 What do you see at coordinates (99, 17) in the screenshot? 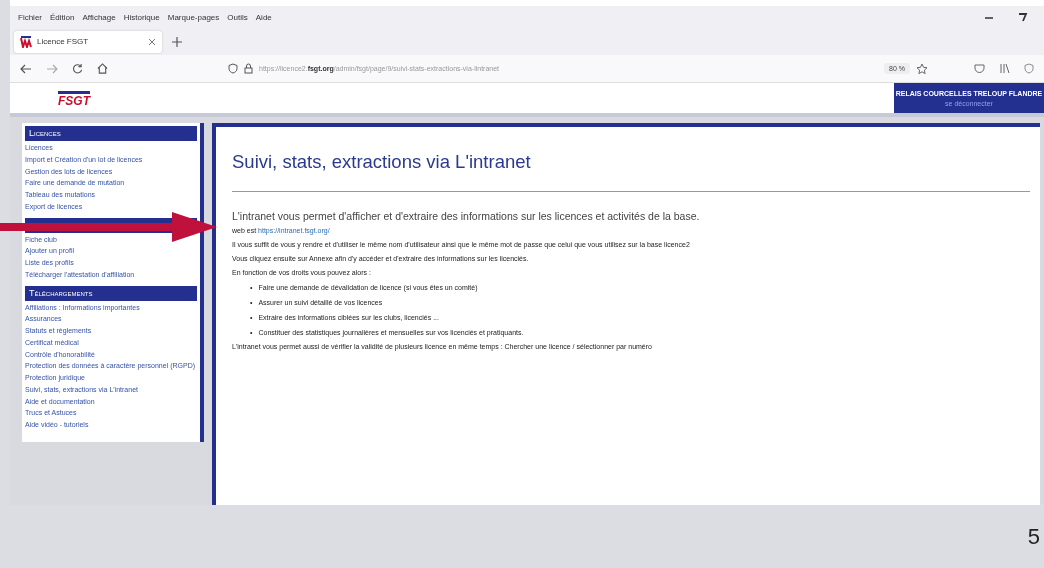
I see `menu-item: Affichage` at bounding box center [99, 17].